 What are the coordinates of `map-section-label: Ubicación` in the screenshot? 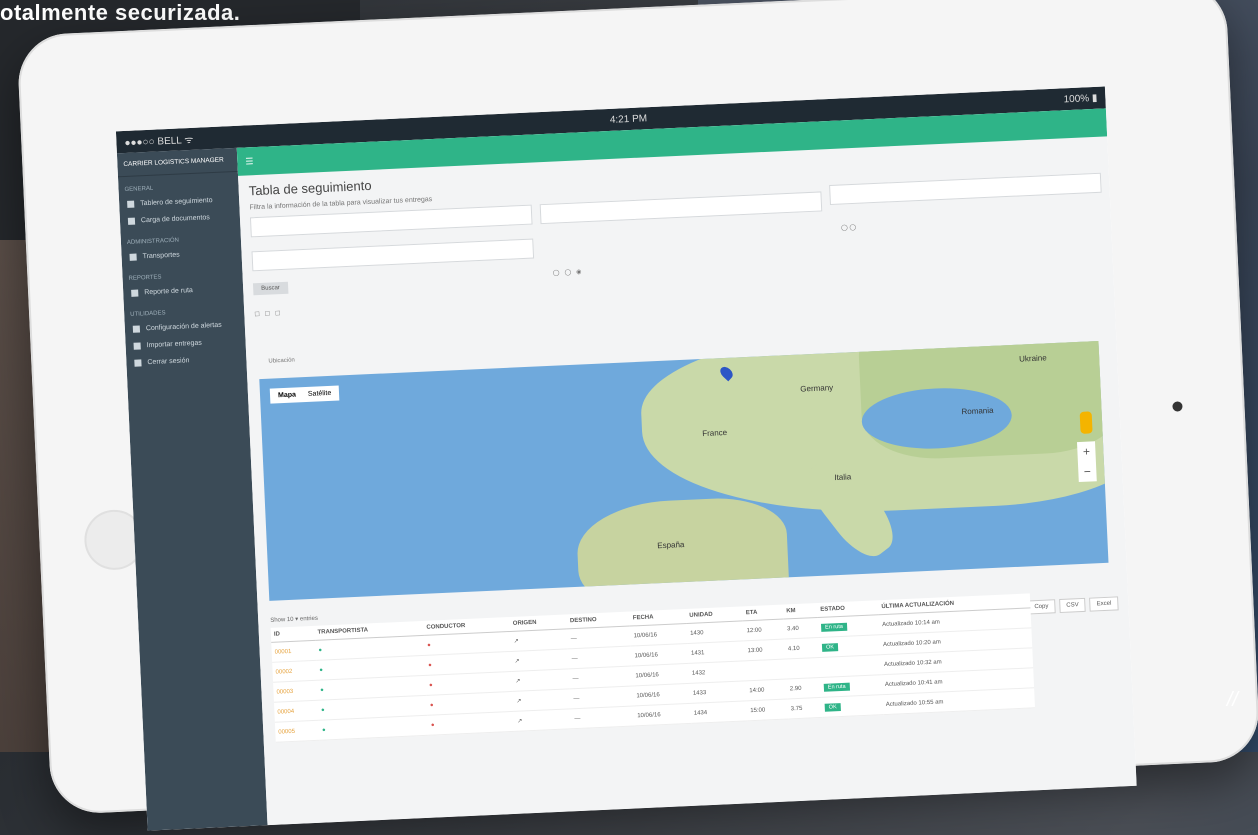 It's located at (281, 361).